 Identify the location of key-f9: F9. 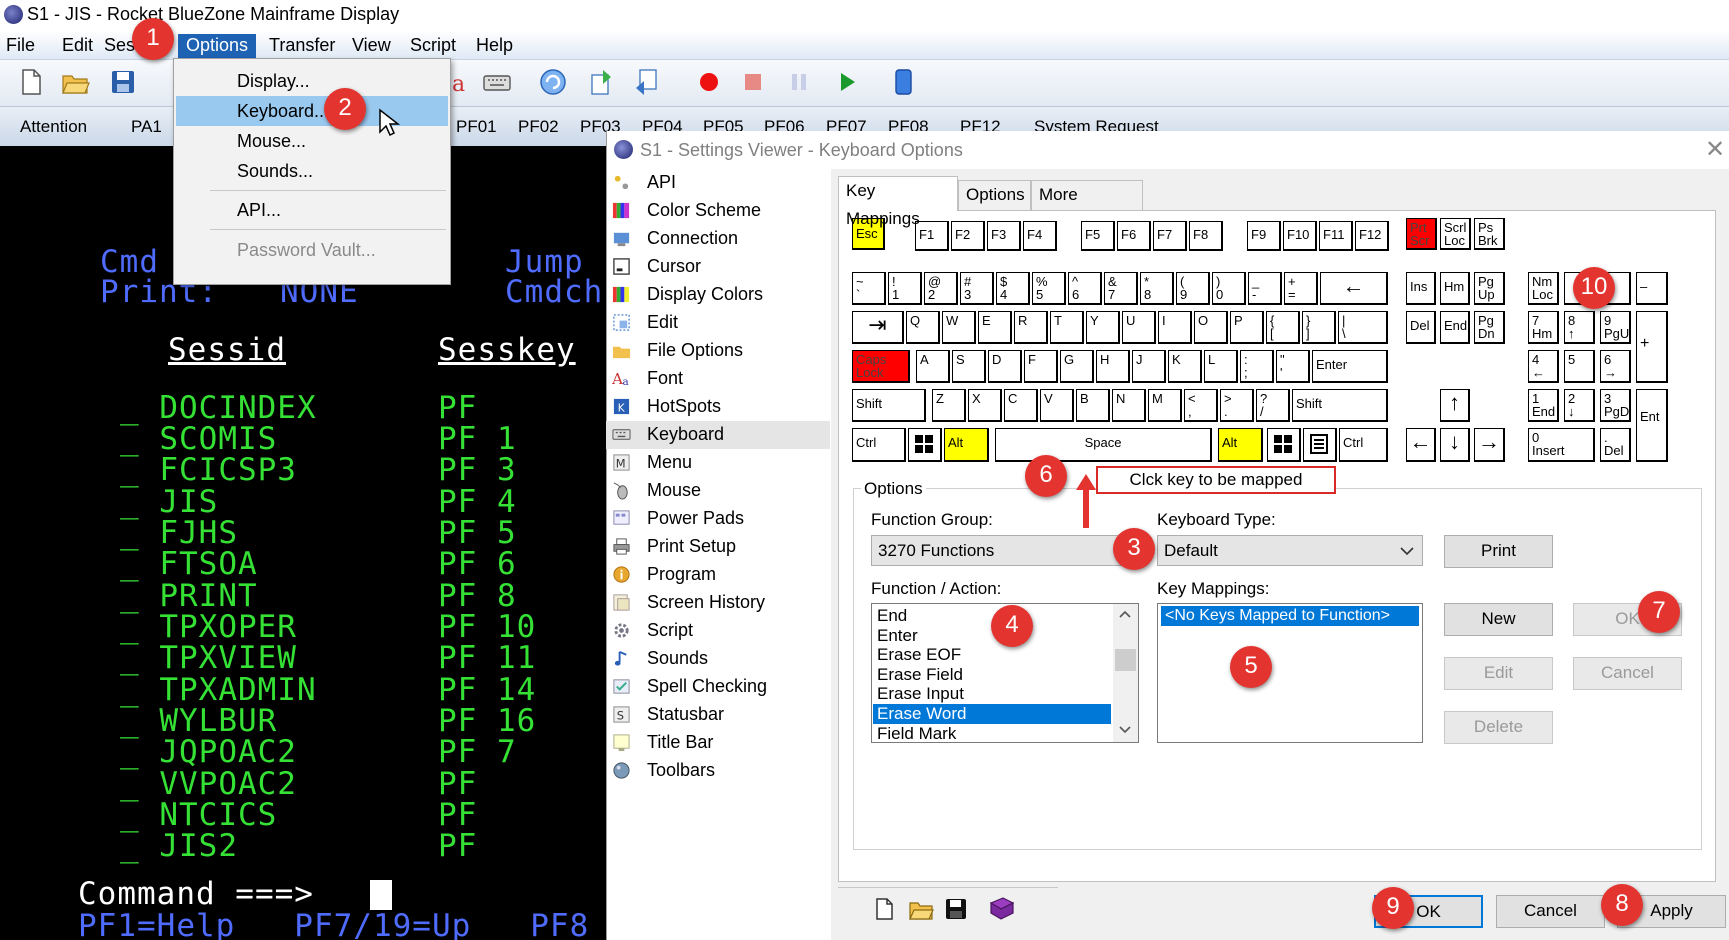
(1264, 236).